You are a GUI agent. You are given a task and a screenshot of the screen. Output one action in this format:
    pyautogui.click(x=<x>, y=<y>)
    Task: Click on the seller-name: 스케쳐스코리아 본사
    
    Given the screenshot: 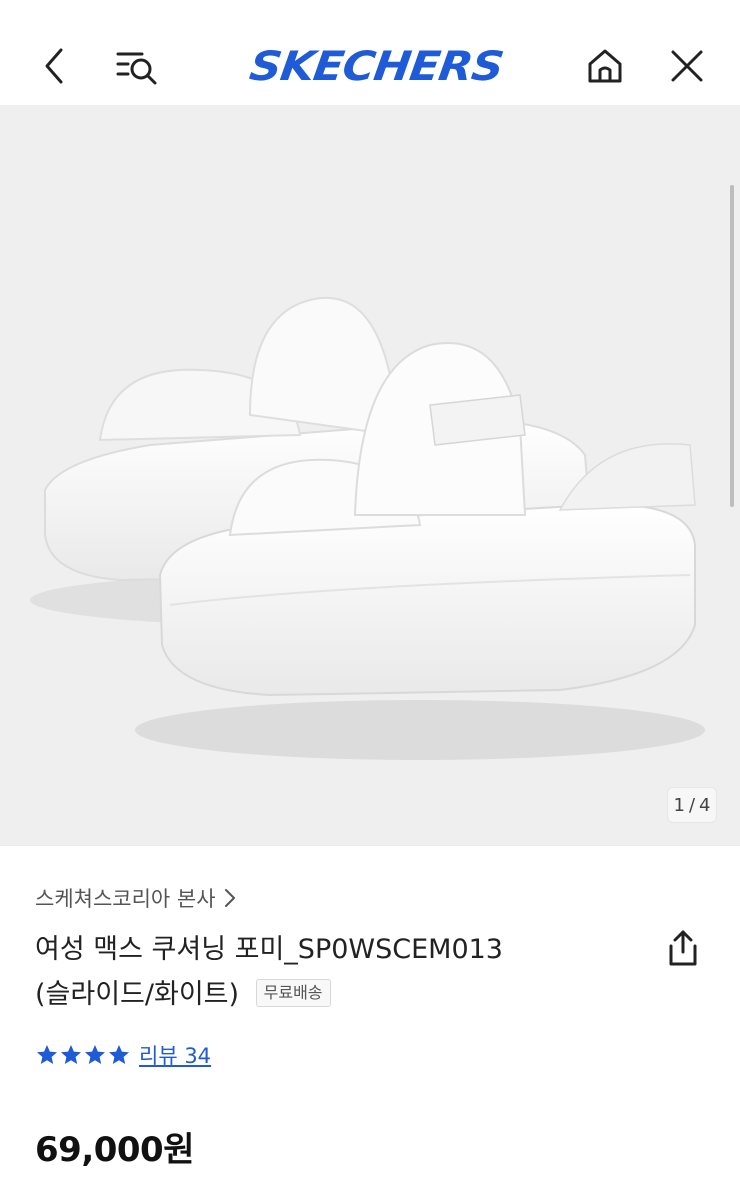 What is the action you would take?
    pyautogui.click(x=125, y=899)
    